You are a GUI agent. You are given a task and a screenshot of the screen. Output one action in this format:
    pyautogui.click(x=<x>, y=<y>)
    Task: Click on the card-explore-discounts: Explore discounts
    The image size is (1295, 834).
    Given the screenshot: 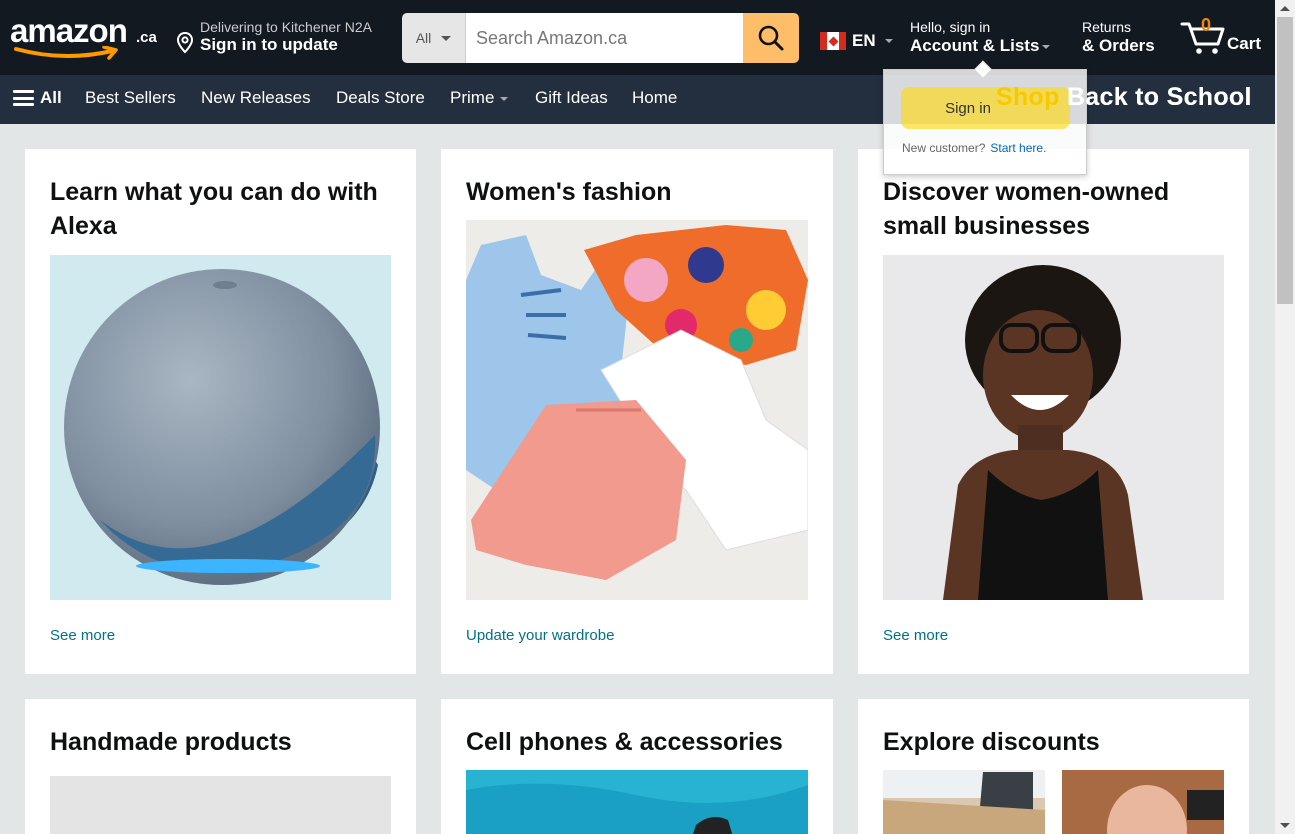 What is the action you would take?
    pyautogui.click(x=1053, y=766)
    